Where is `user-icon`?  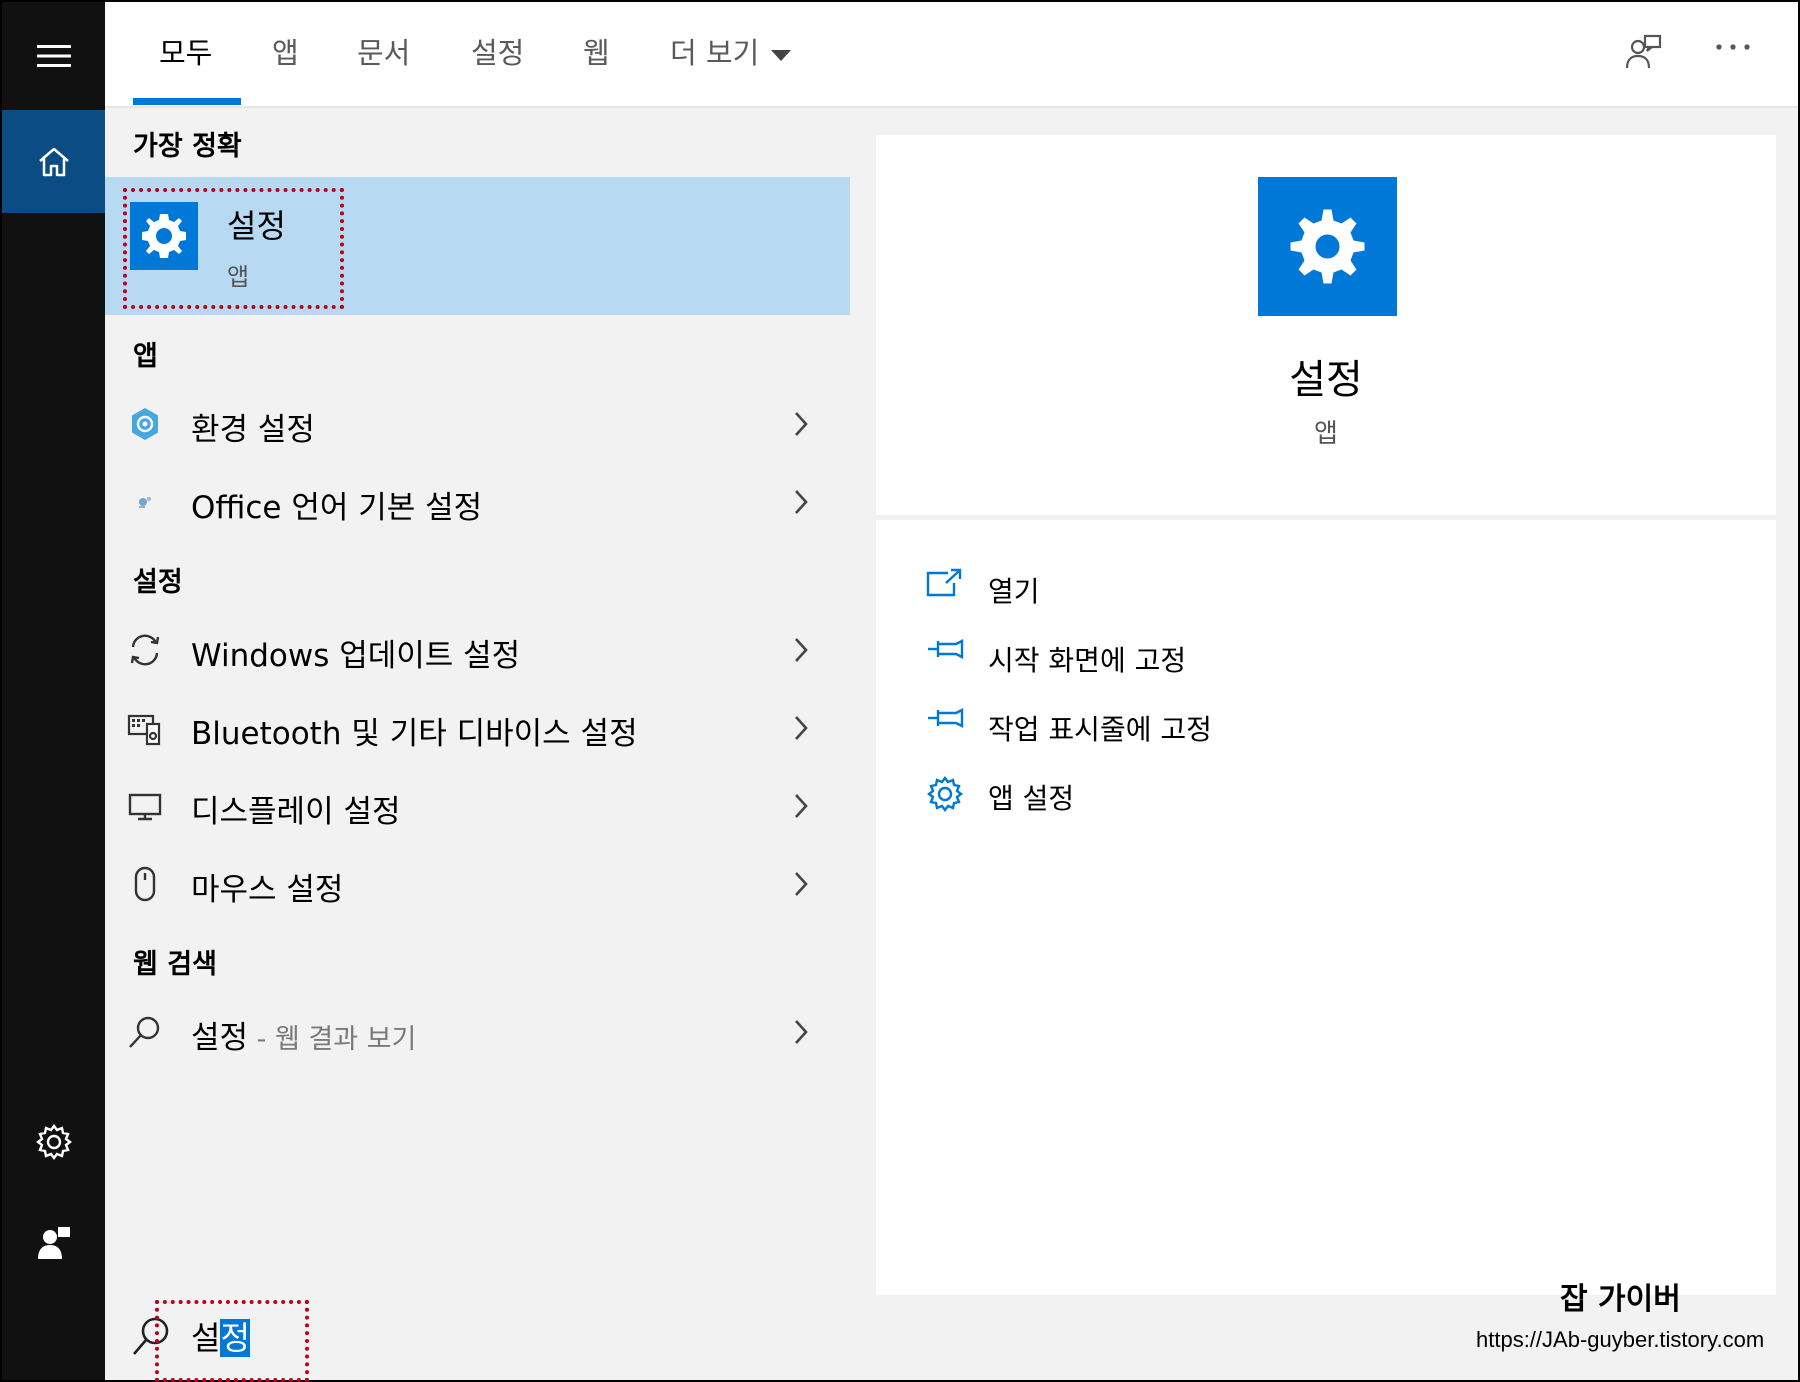 user-icon is located at coordinates (53, 1243).